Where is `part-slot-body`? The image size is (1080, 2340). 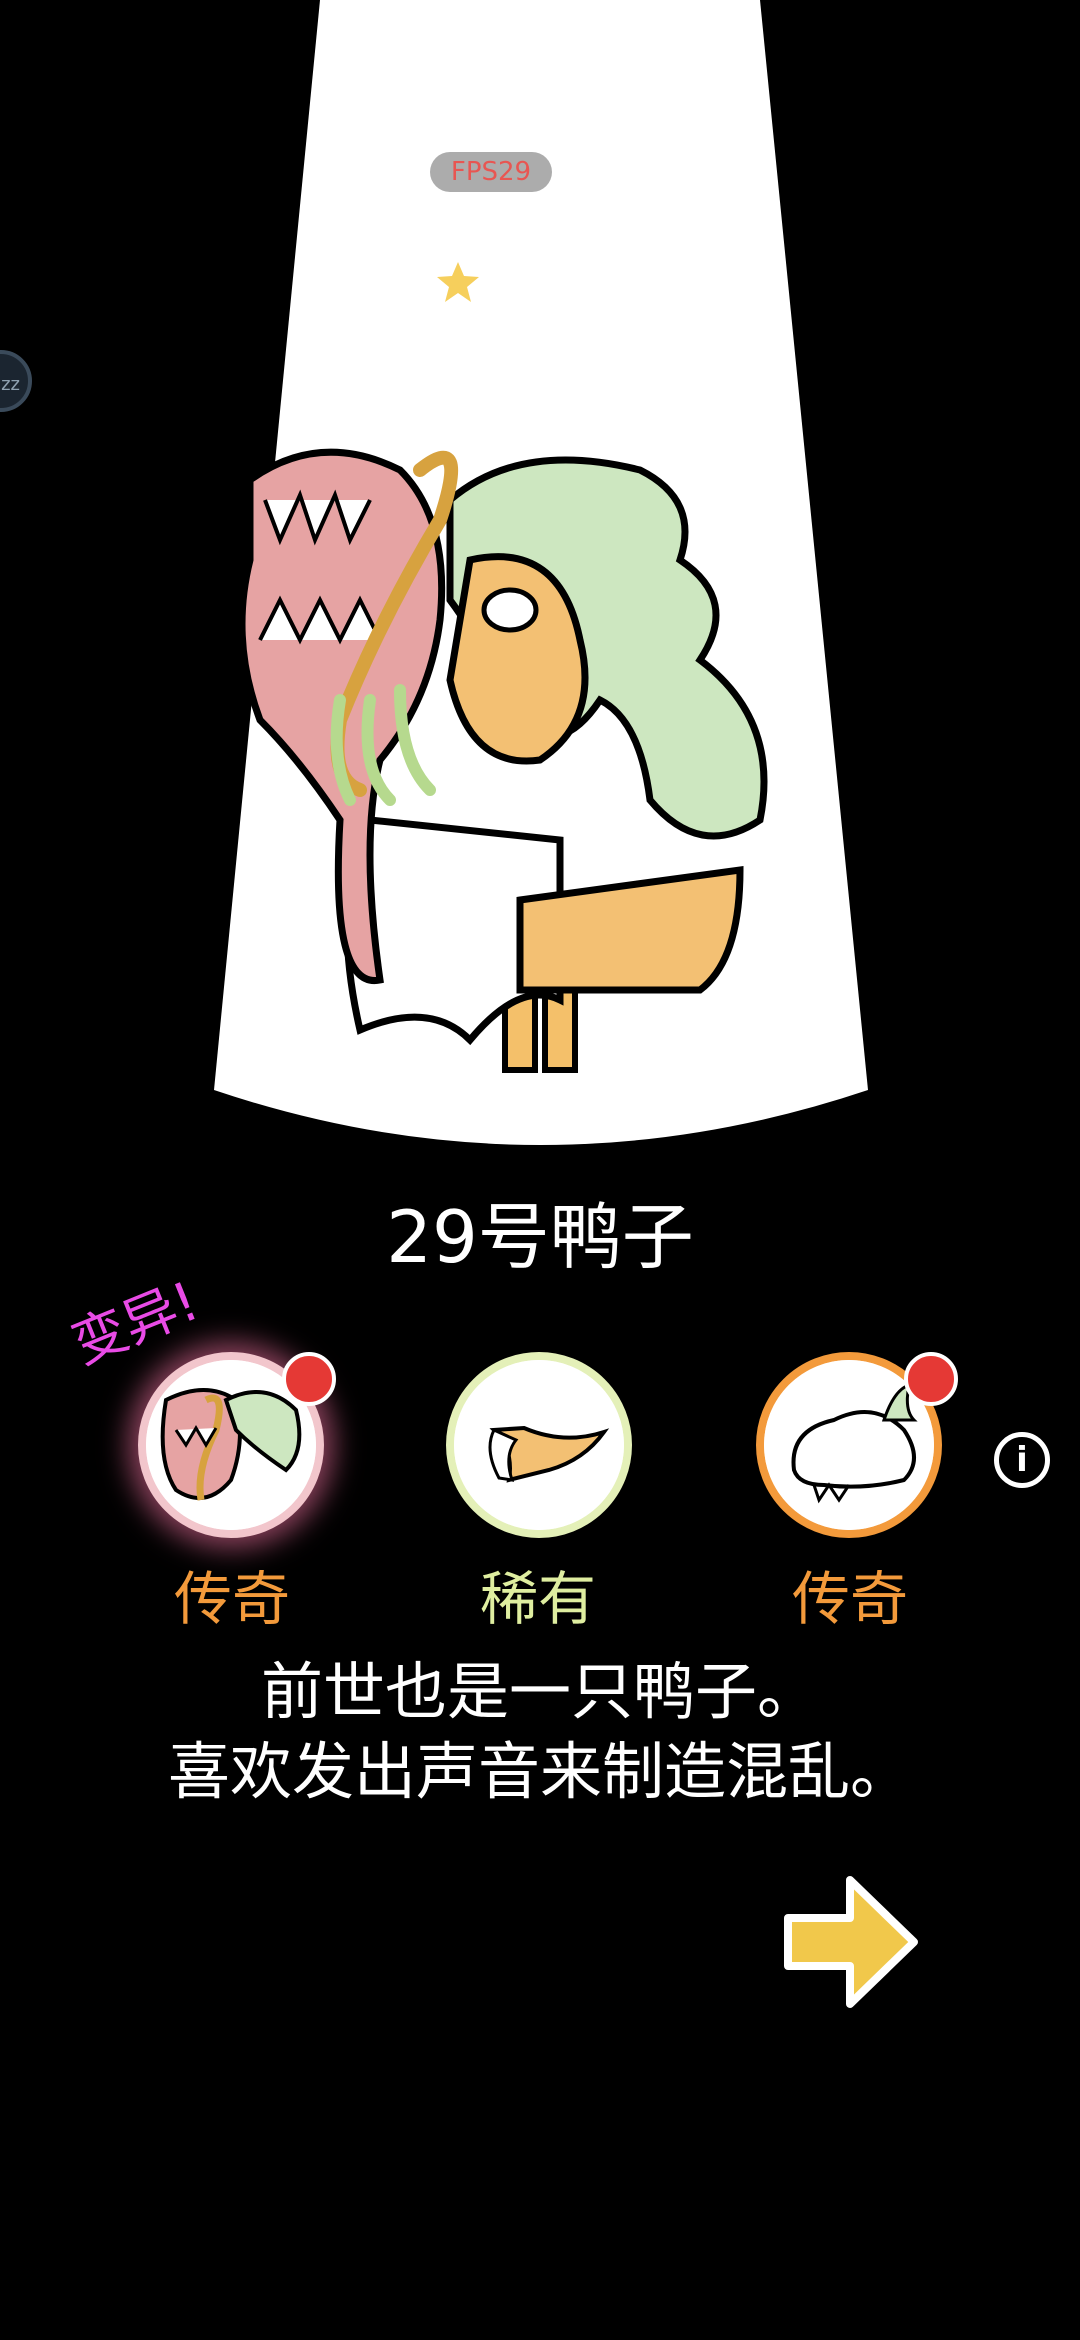 part-slot-body is located at coordinates (539, 1445).